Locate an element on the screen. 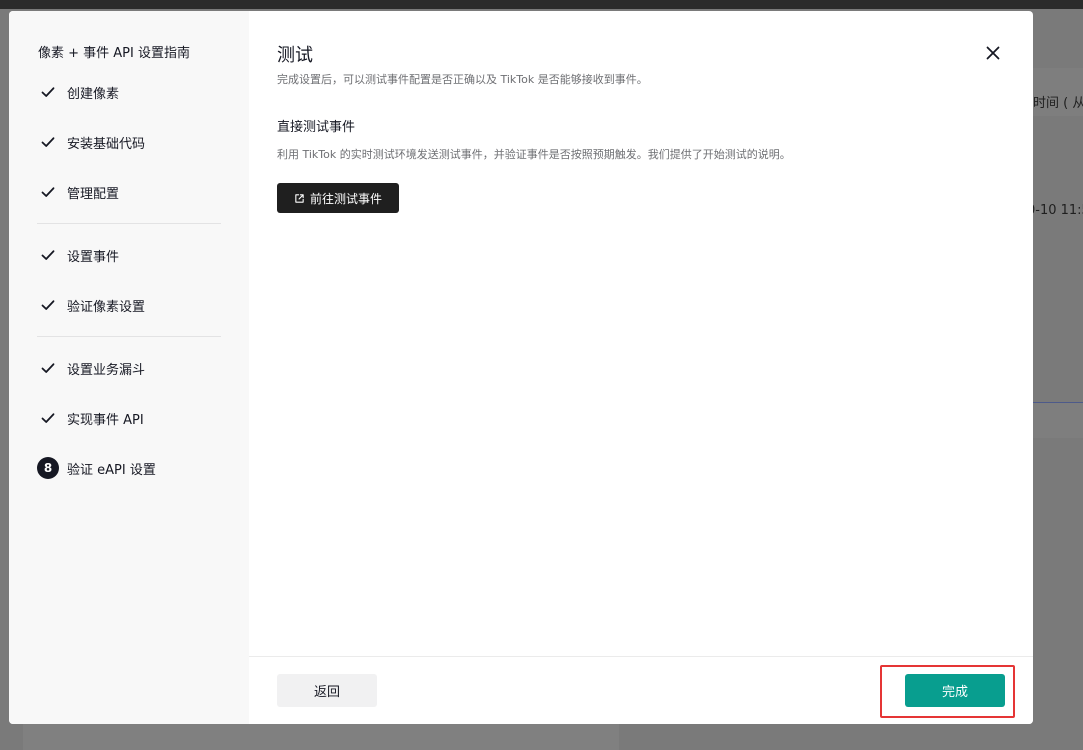 This screenshot has height=750, width=1083. sidebar-step-label: 设置事件 is located at coordinates (93, 257).